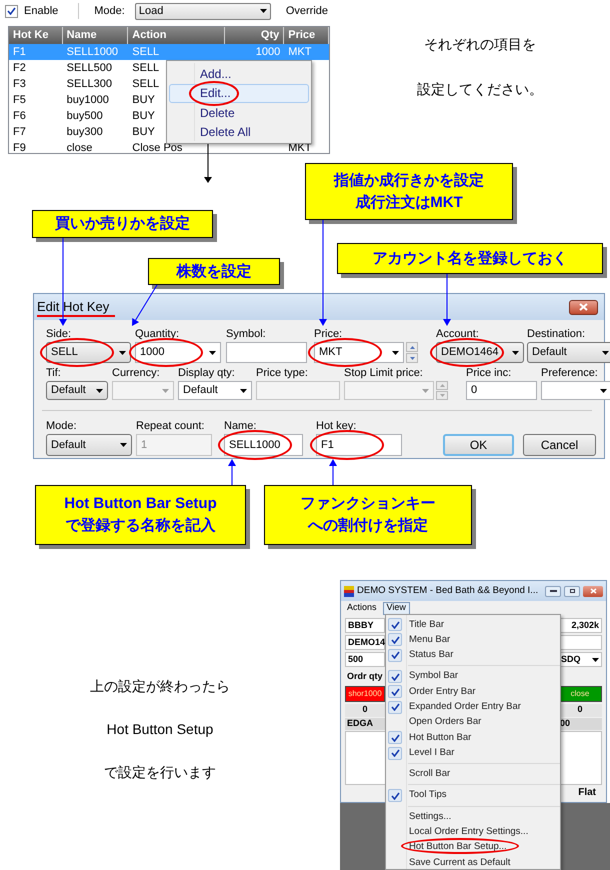 Image resolution: width=610 pixels, height=870 pixels. I want to click on table-cell-text: Close Pos, so click(157, 146).